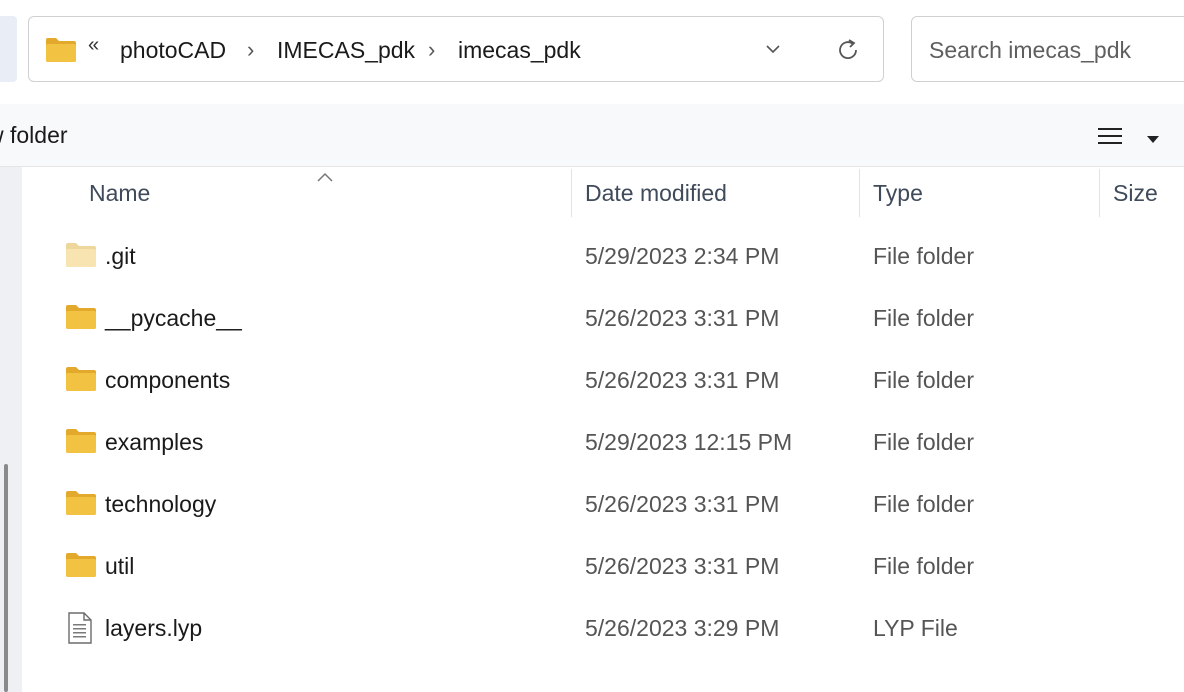 The width and height of the screenshot is (1184, 692). Describe the element at coordinates (656, 193) in the screenshot. I see `column-date-modified: Date modified` at that location.